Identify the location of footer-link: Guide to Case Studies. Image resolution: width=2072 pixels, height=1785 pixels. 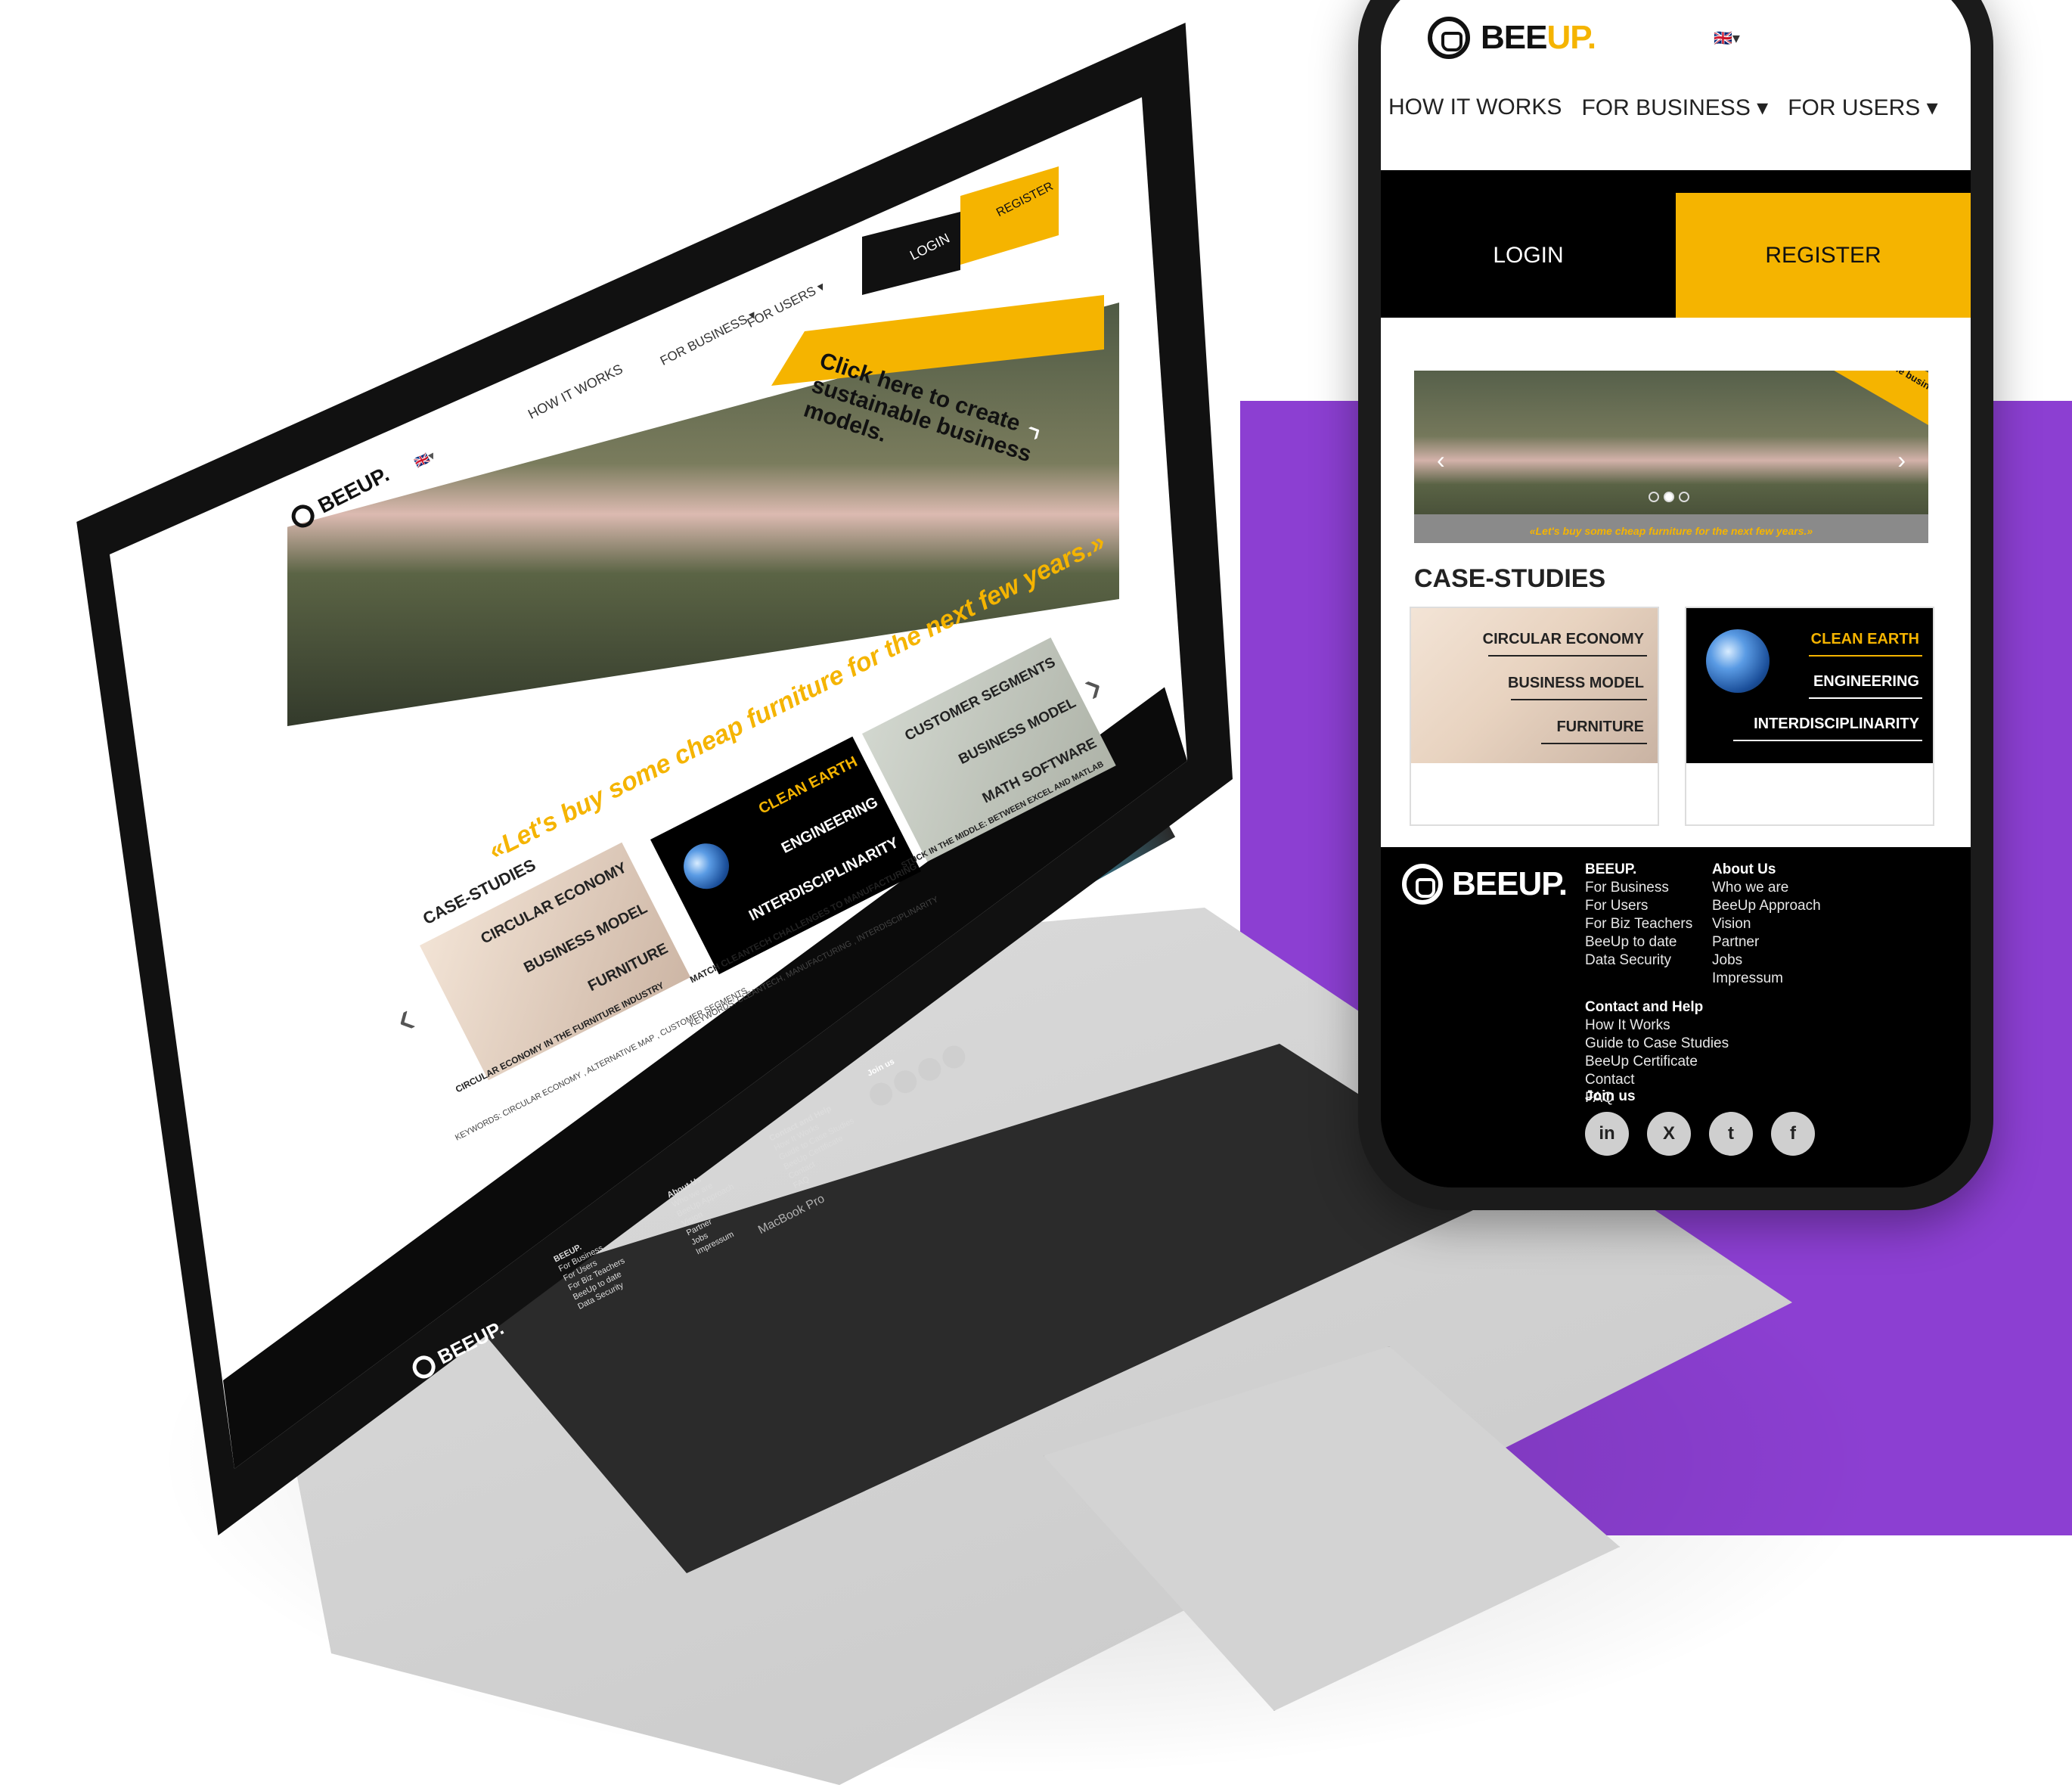
(1657, 1044).